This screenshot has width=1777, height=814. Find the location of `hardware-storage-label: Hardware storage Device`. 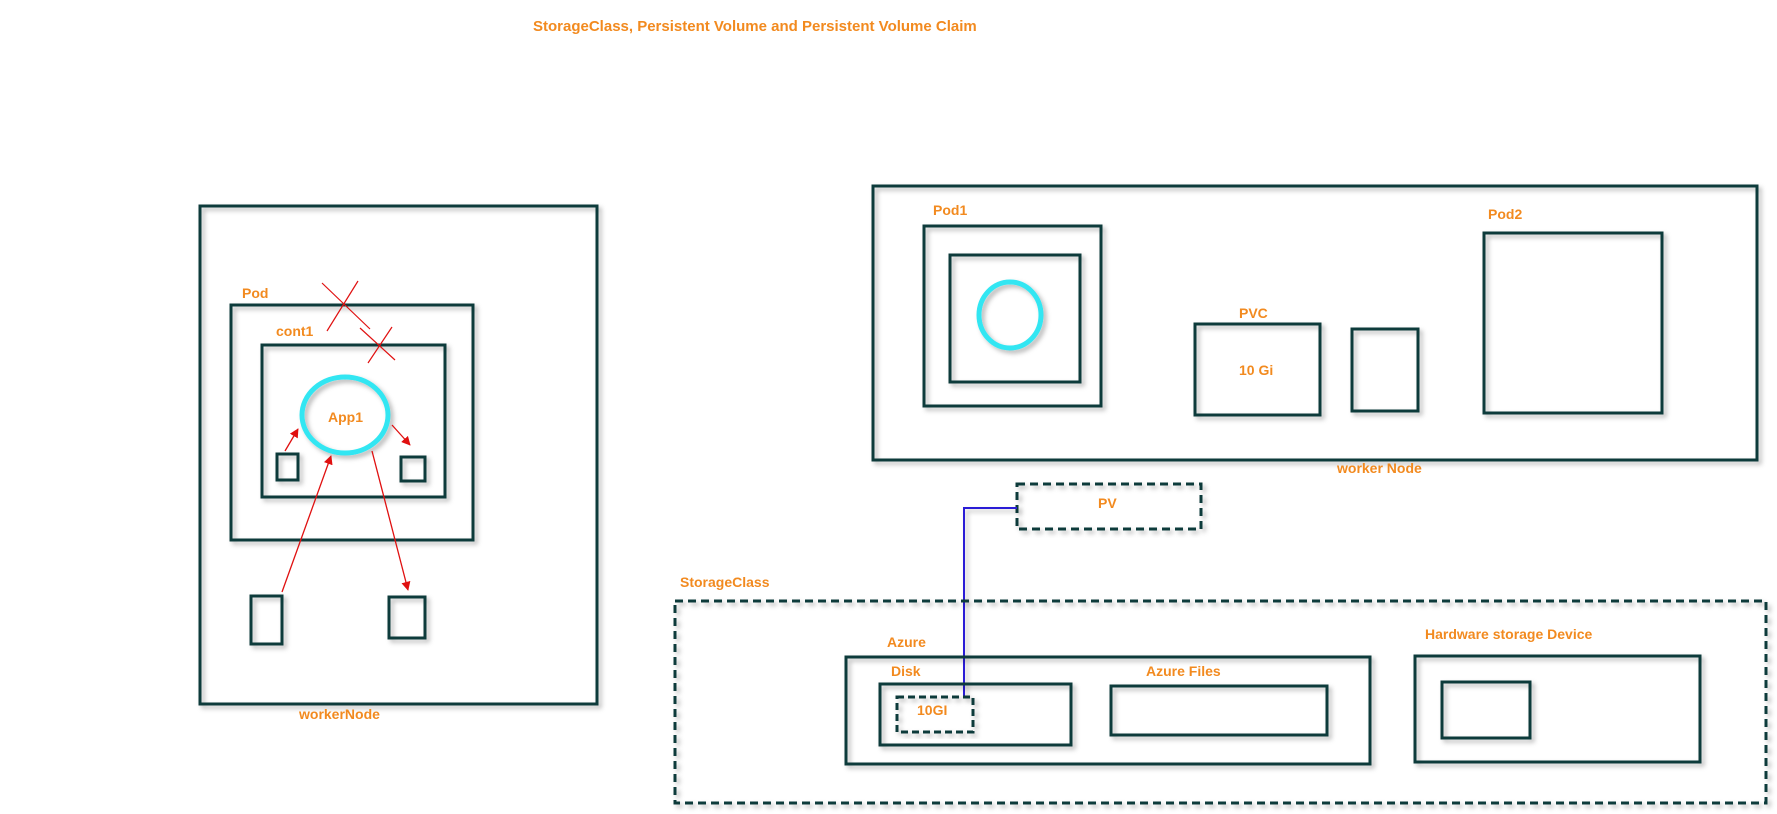

hardware-storage-label: Hardware storage Device is located at coordinates (1509, 634).